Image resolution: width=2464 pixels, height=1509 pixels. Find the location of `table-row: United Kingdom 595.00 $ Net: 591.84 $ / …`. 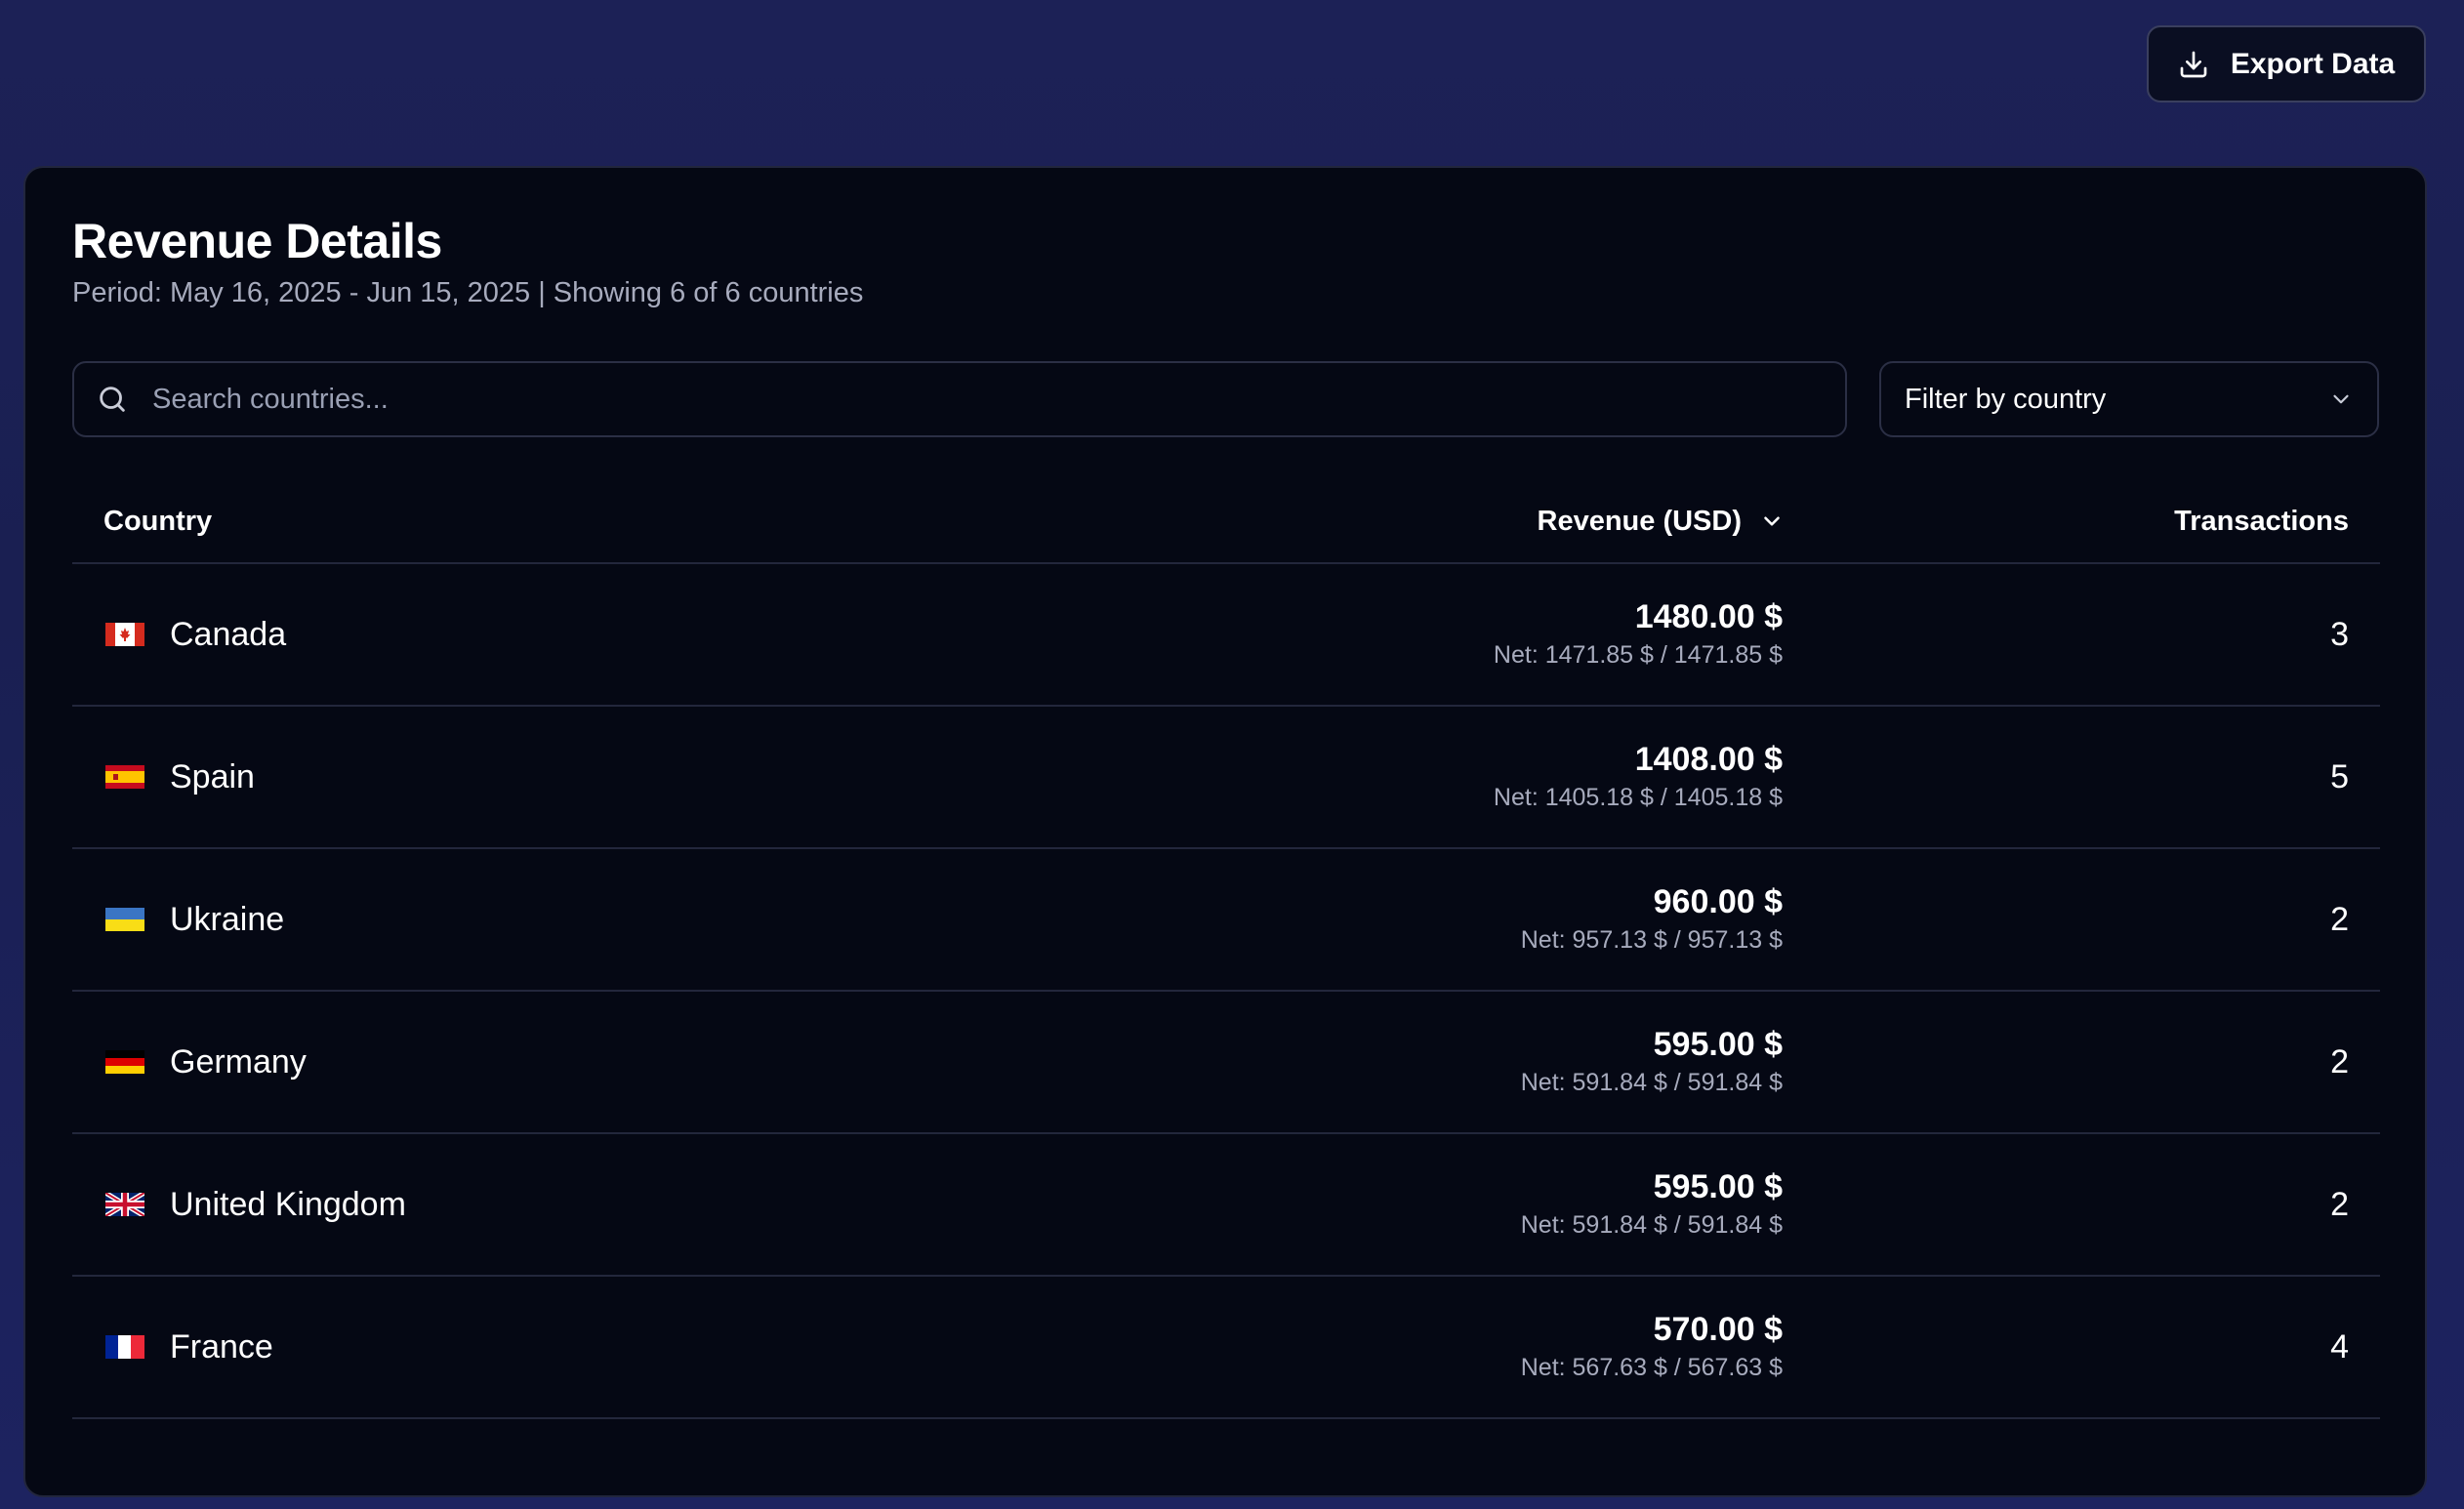

table-row: United Kingdom 595.00 $ Net: 591.84 $ / … is located at coordinates (1226, 1205).